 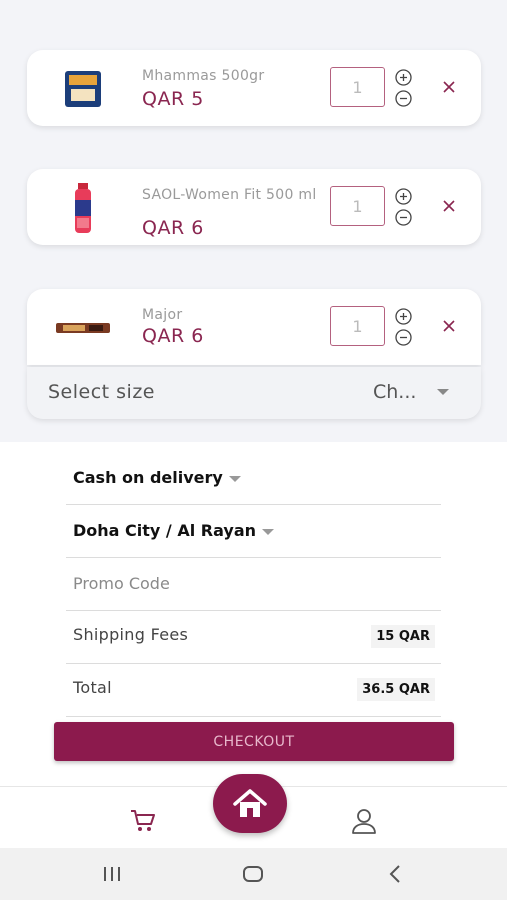 I want to click on product-name: Mhammas 500gr, so click(x=203, y=76).